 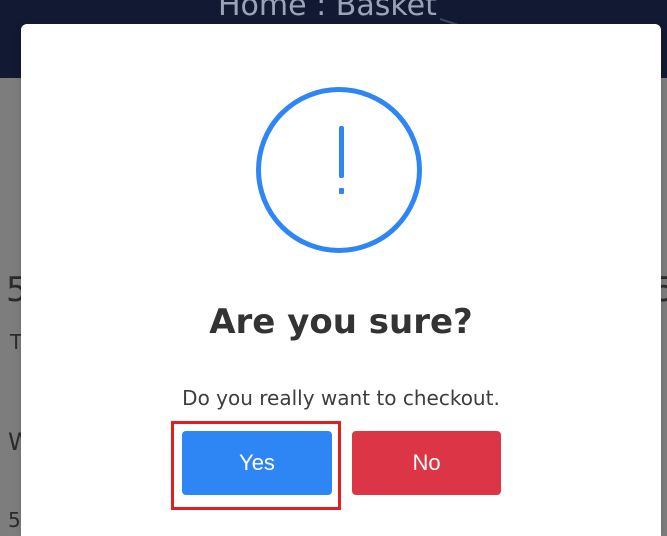 I want to click on exclamation-circle-icon, so click(x=339, y=170).